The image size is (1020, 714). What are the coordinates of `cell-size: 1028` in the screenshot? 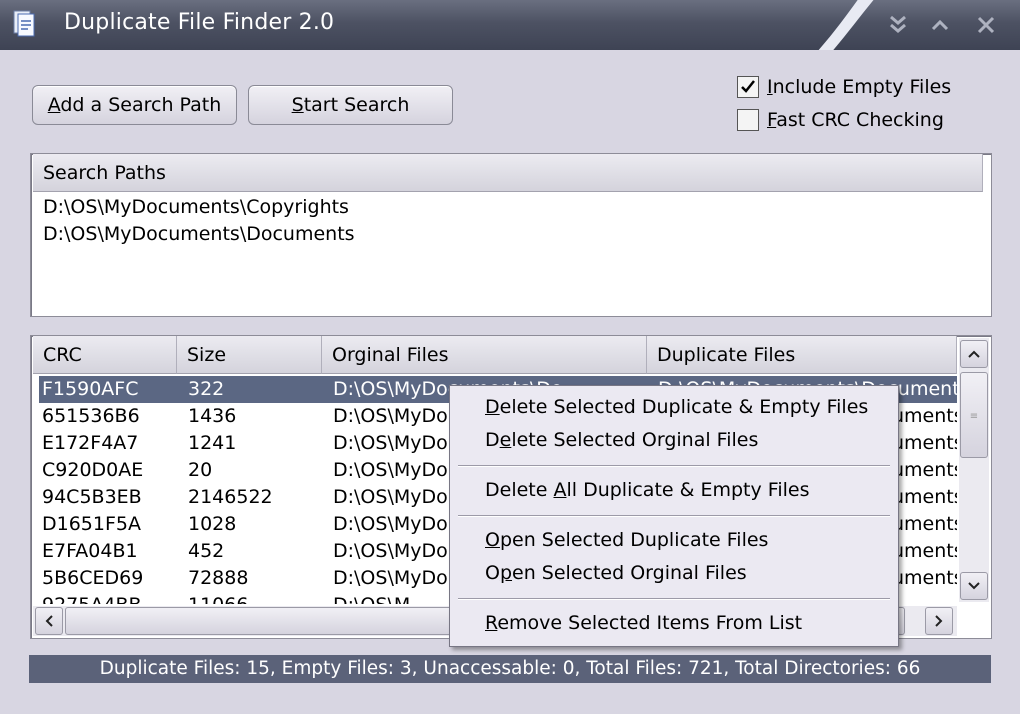 It's located at (212, 524).